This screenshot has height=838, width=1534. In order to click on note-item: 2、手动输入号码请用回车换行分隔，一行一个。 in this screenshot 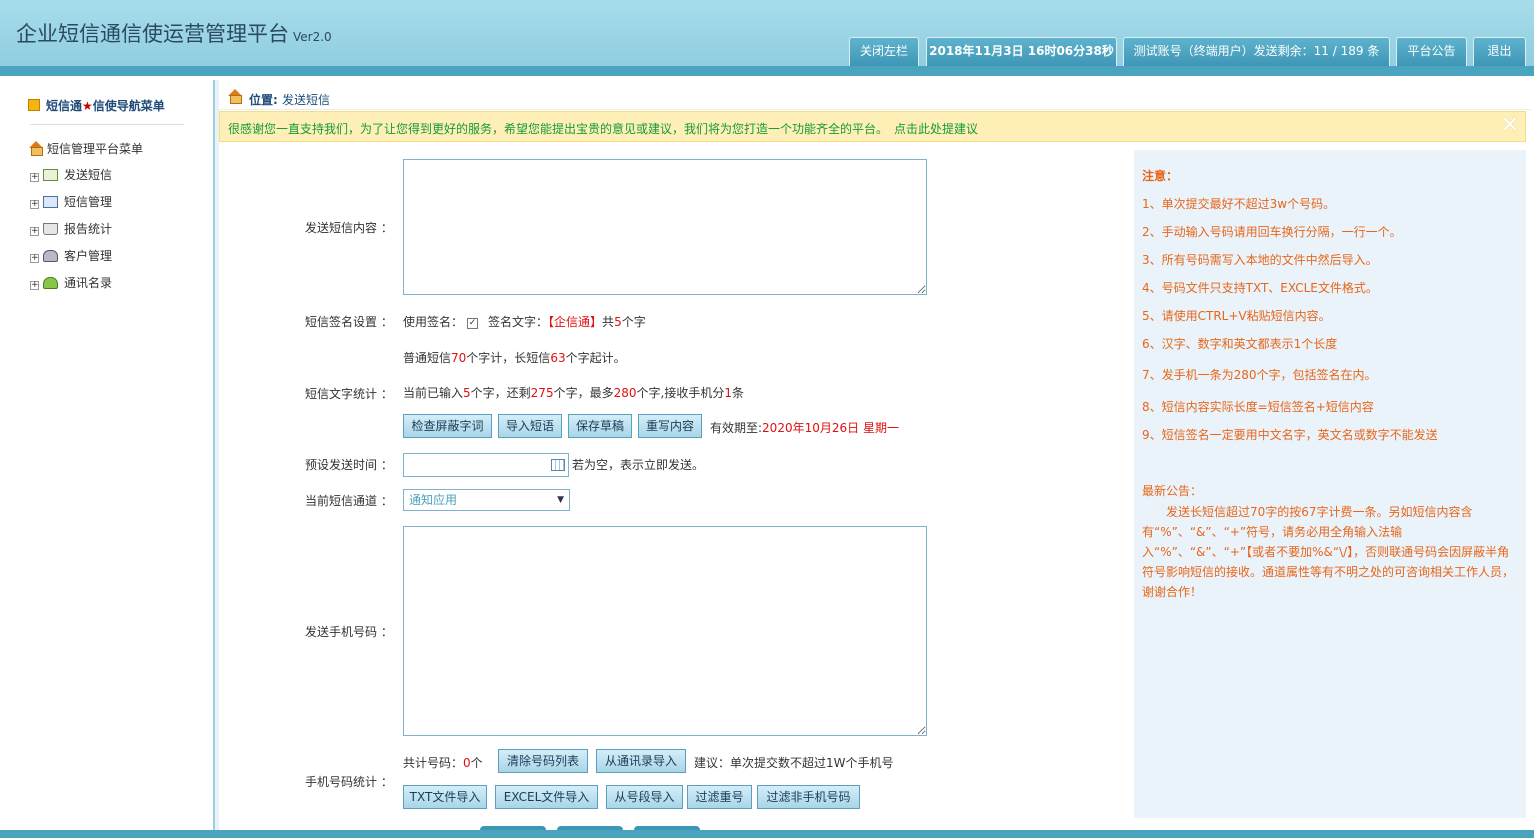, I will do `click(1272, 232)`.